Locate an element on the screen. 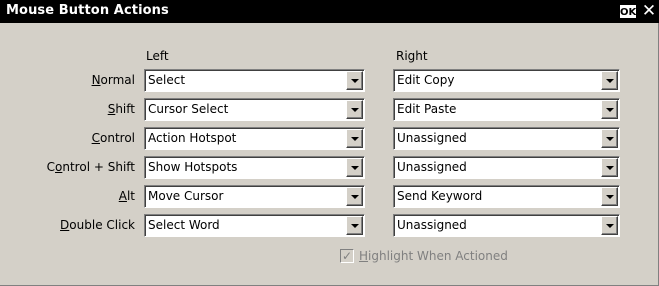  check-icon: ✓ is located at coordinates (347, 256).